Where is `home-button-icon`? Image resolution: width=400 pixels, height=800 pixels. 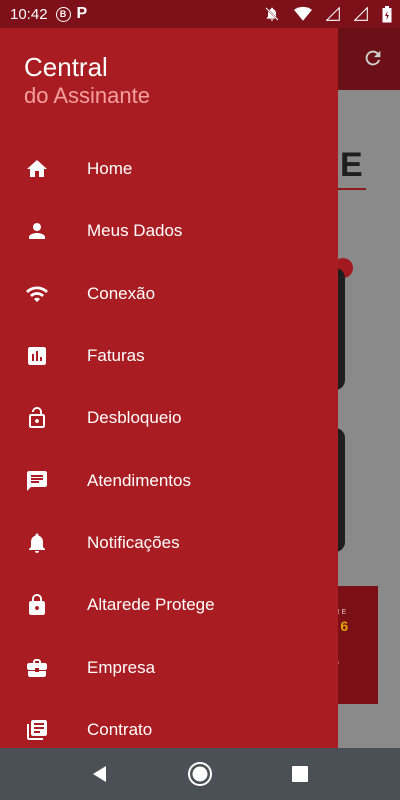
home-button-icon is located at coordinates (200, 774).